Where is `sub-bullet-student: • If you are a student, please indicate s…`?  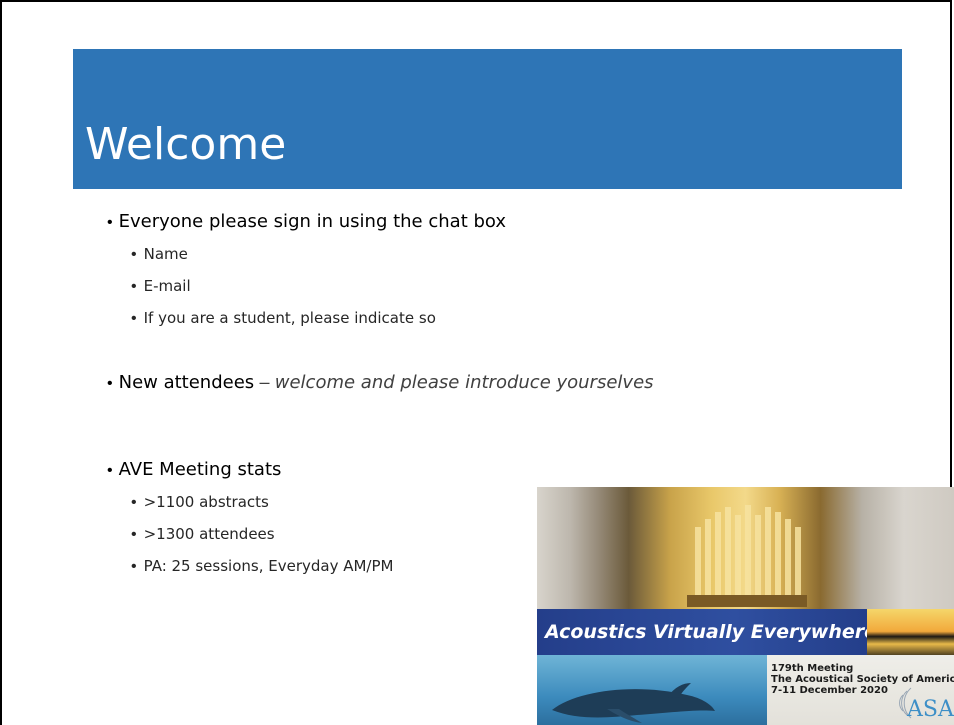 sub-bullet-student: • If you are a student, please indicate s… is located at coordinates (283, 318).